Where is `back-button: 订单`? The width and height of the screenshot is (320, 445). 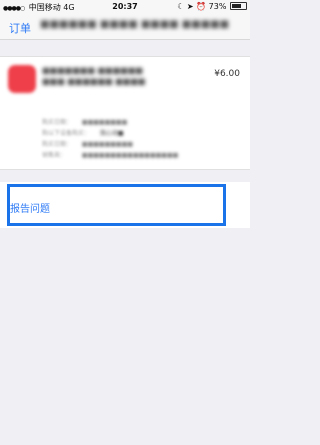
back-button: 订单 is located at coordinates (20, 28).